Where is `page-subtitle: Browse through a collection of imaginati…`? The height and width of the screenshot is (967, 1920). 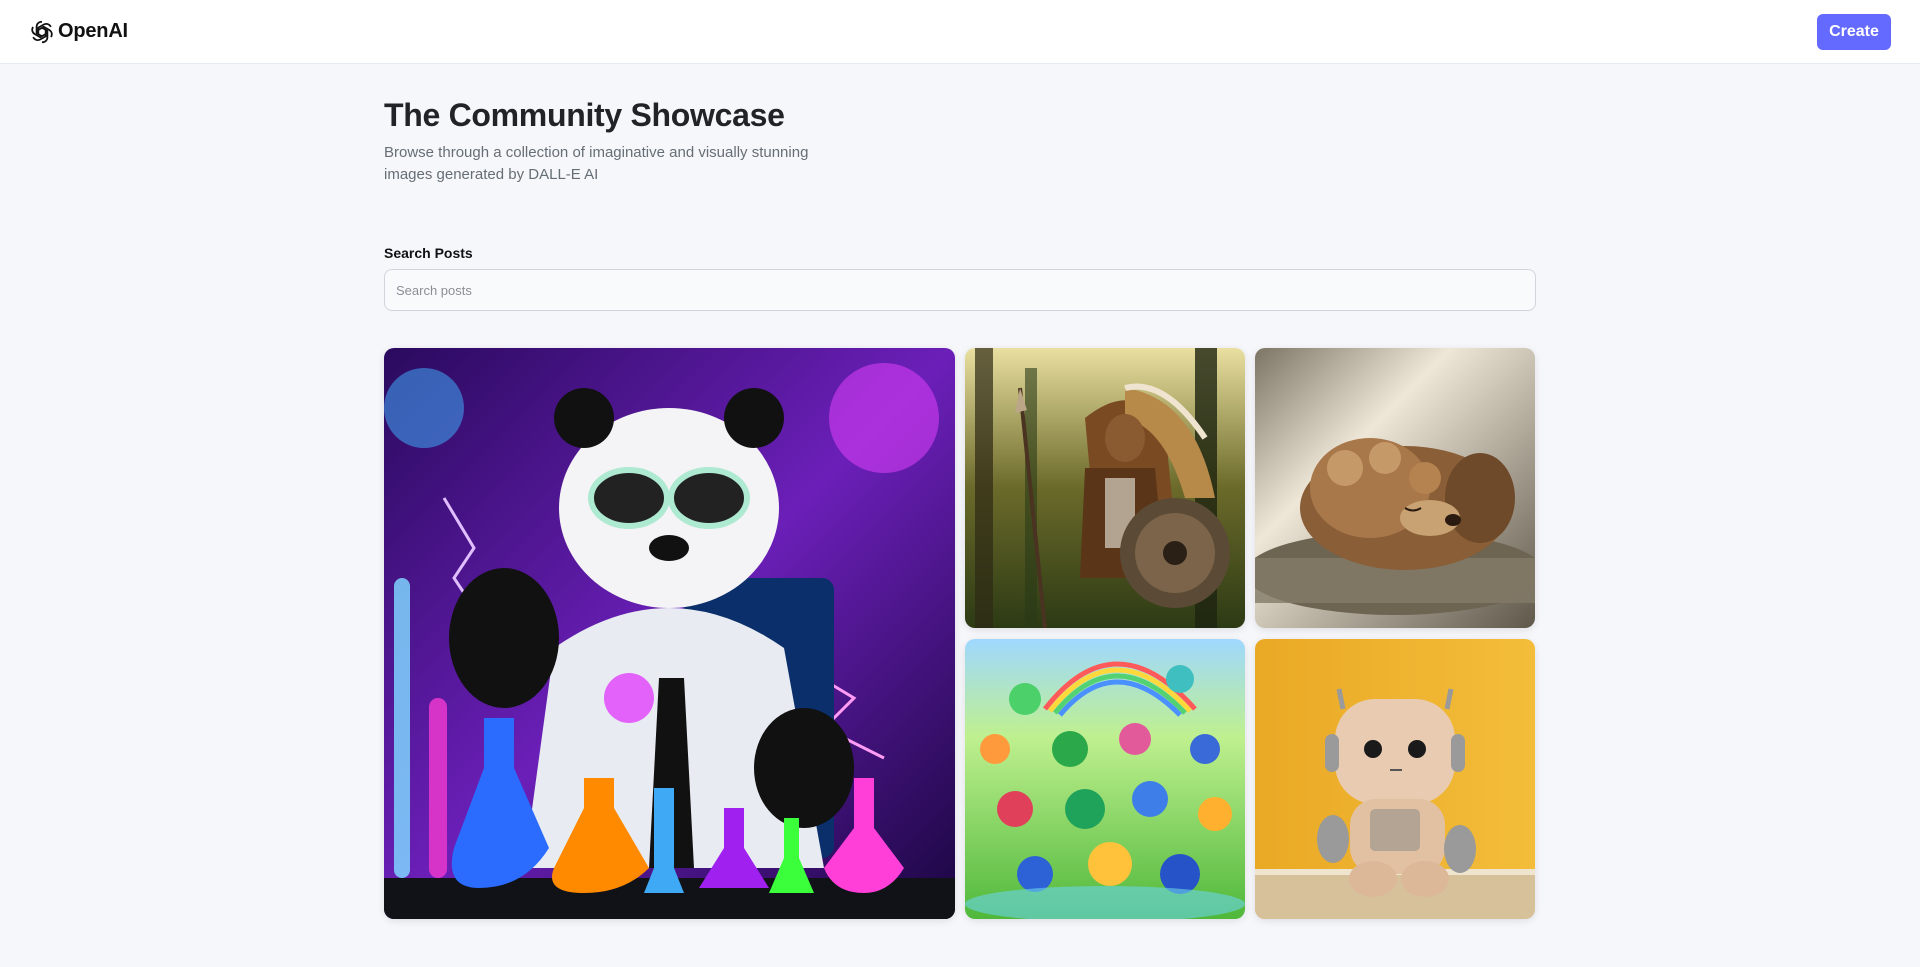 page-subtitle: Browse through a collection of imaginati… is located at coordinates (596, 163).